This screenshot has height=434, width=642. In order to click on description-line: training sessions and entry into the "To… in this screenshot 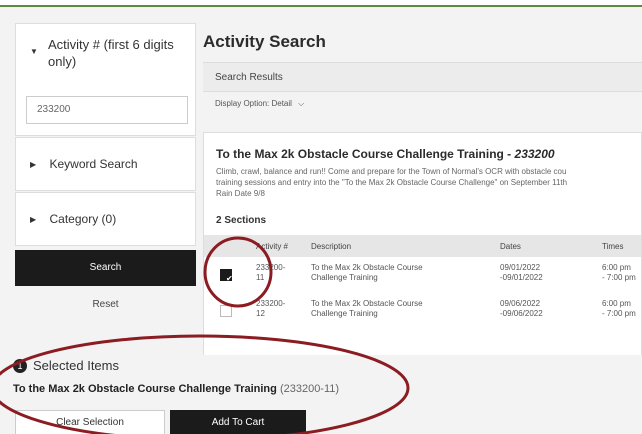, I will do `click(392, 182)`.